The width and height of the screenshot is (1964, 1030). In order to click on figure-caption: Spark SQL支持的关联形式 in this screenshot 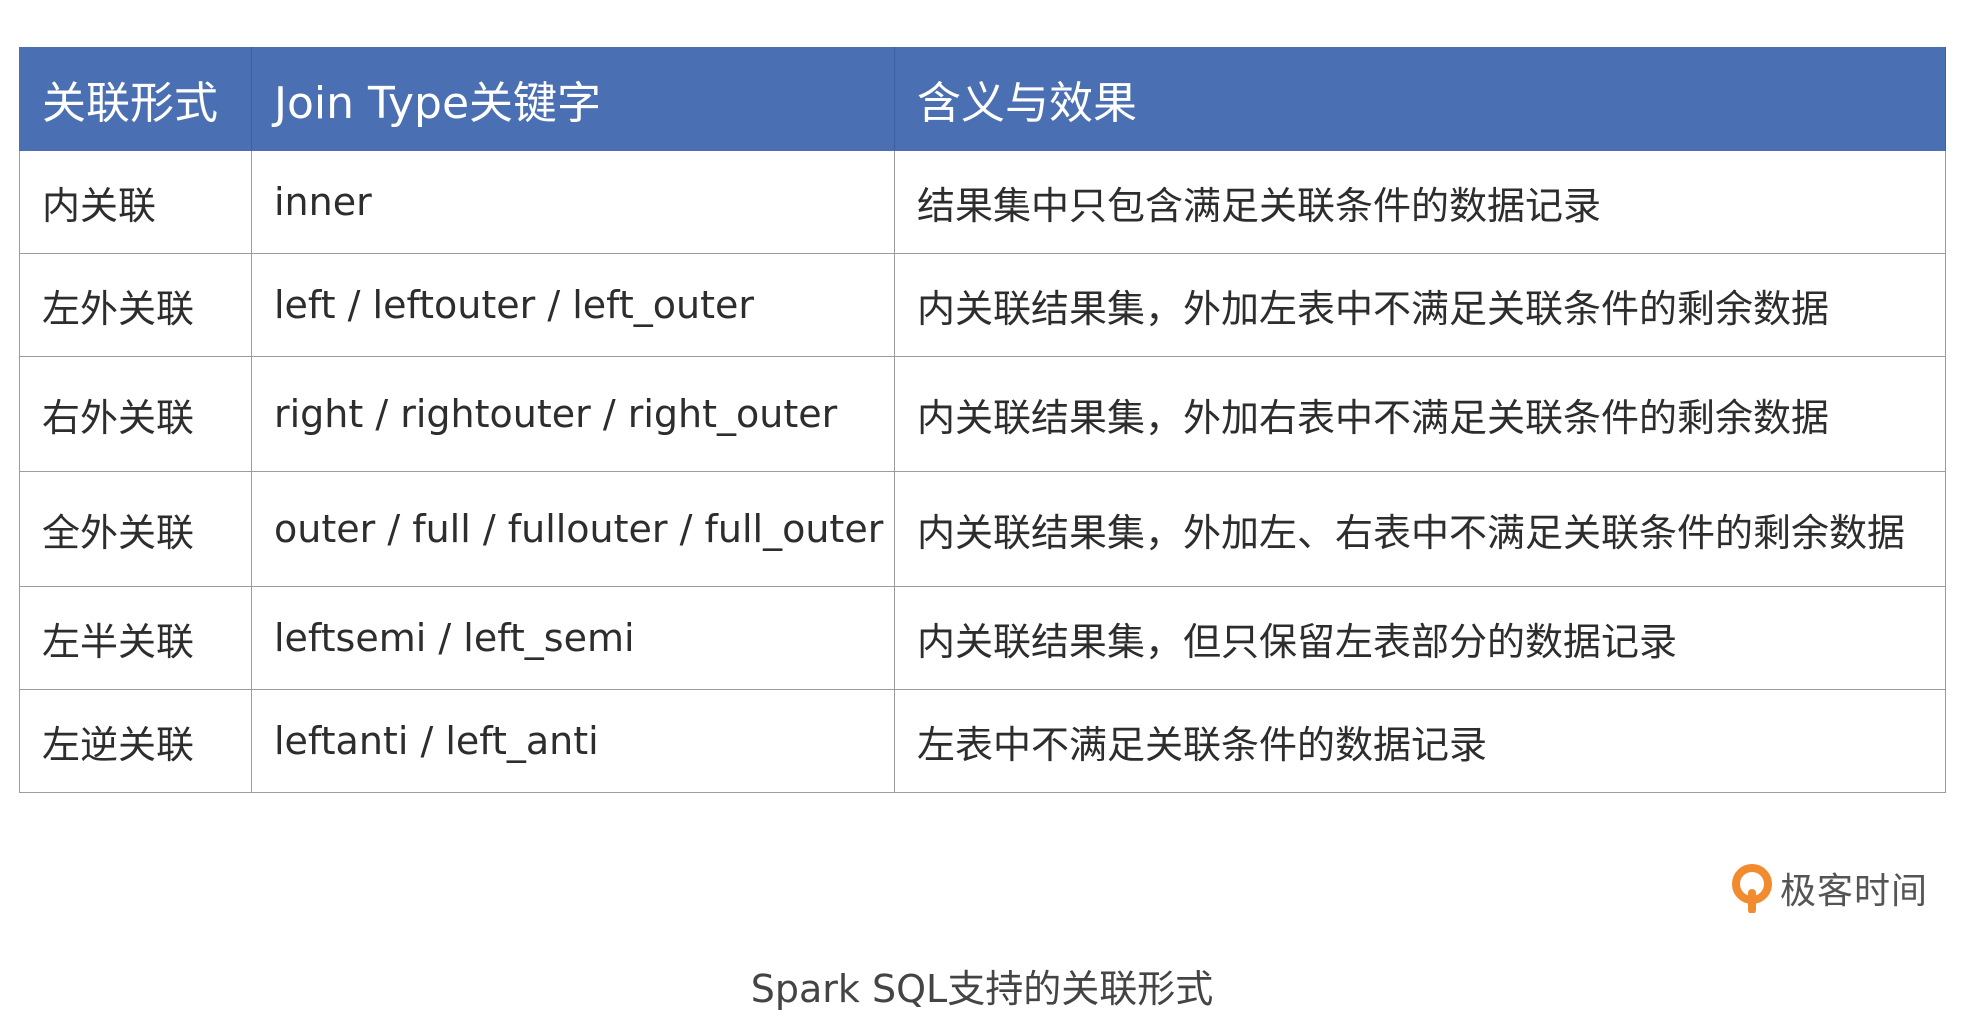, I will do `click(982, 989)`.